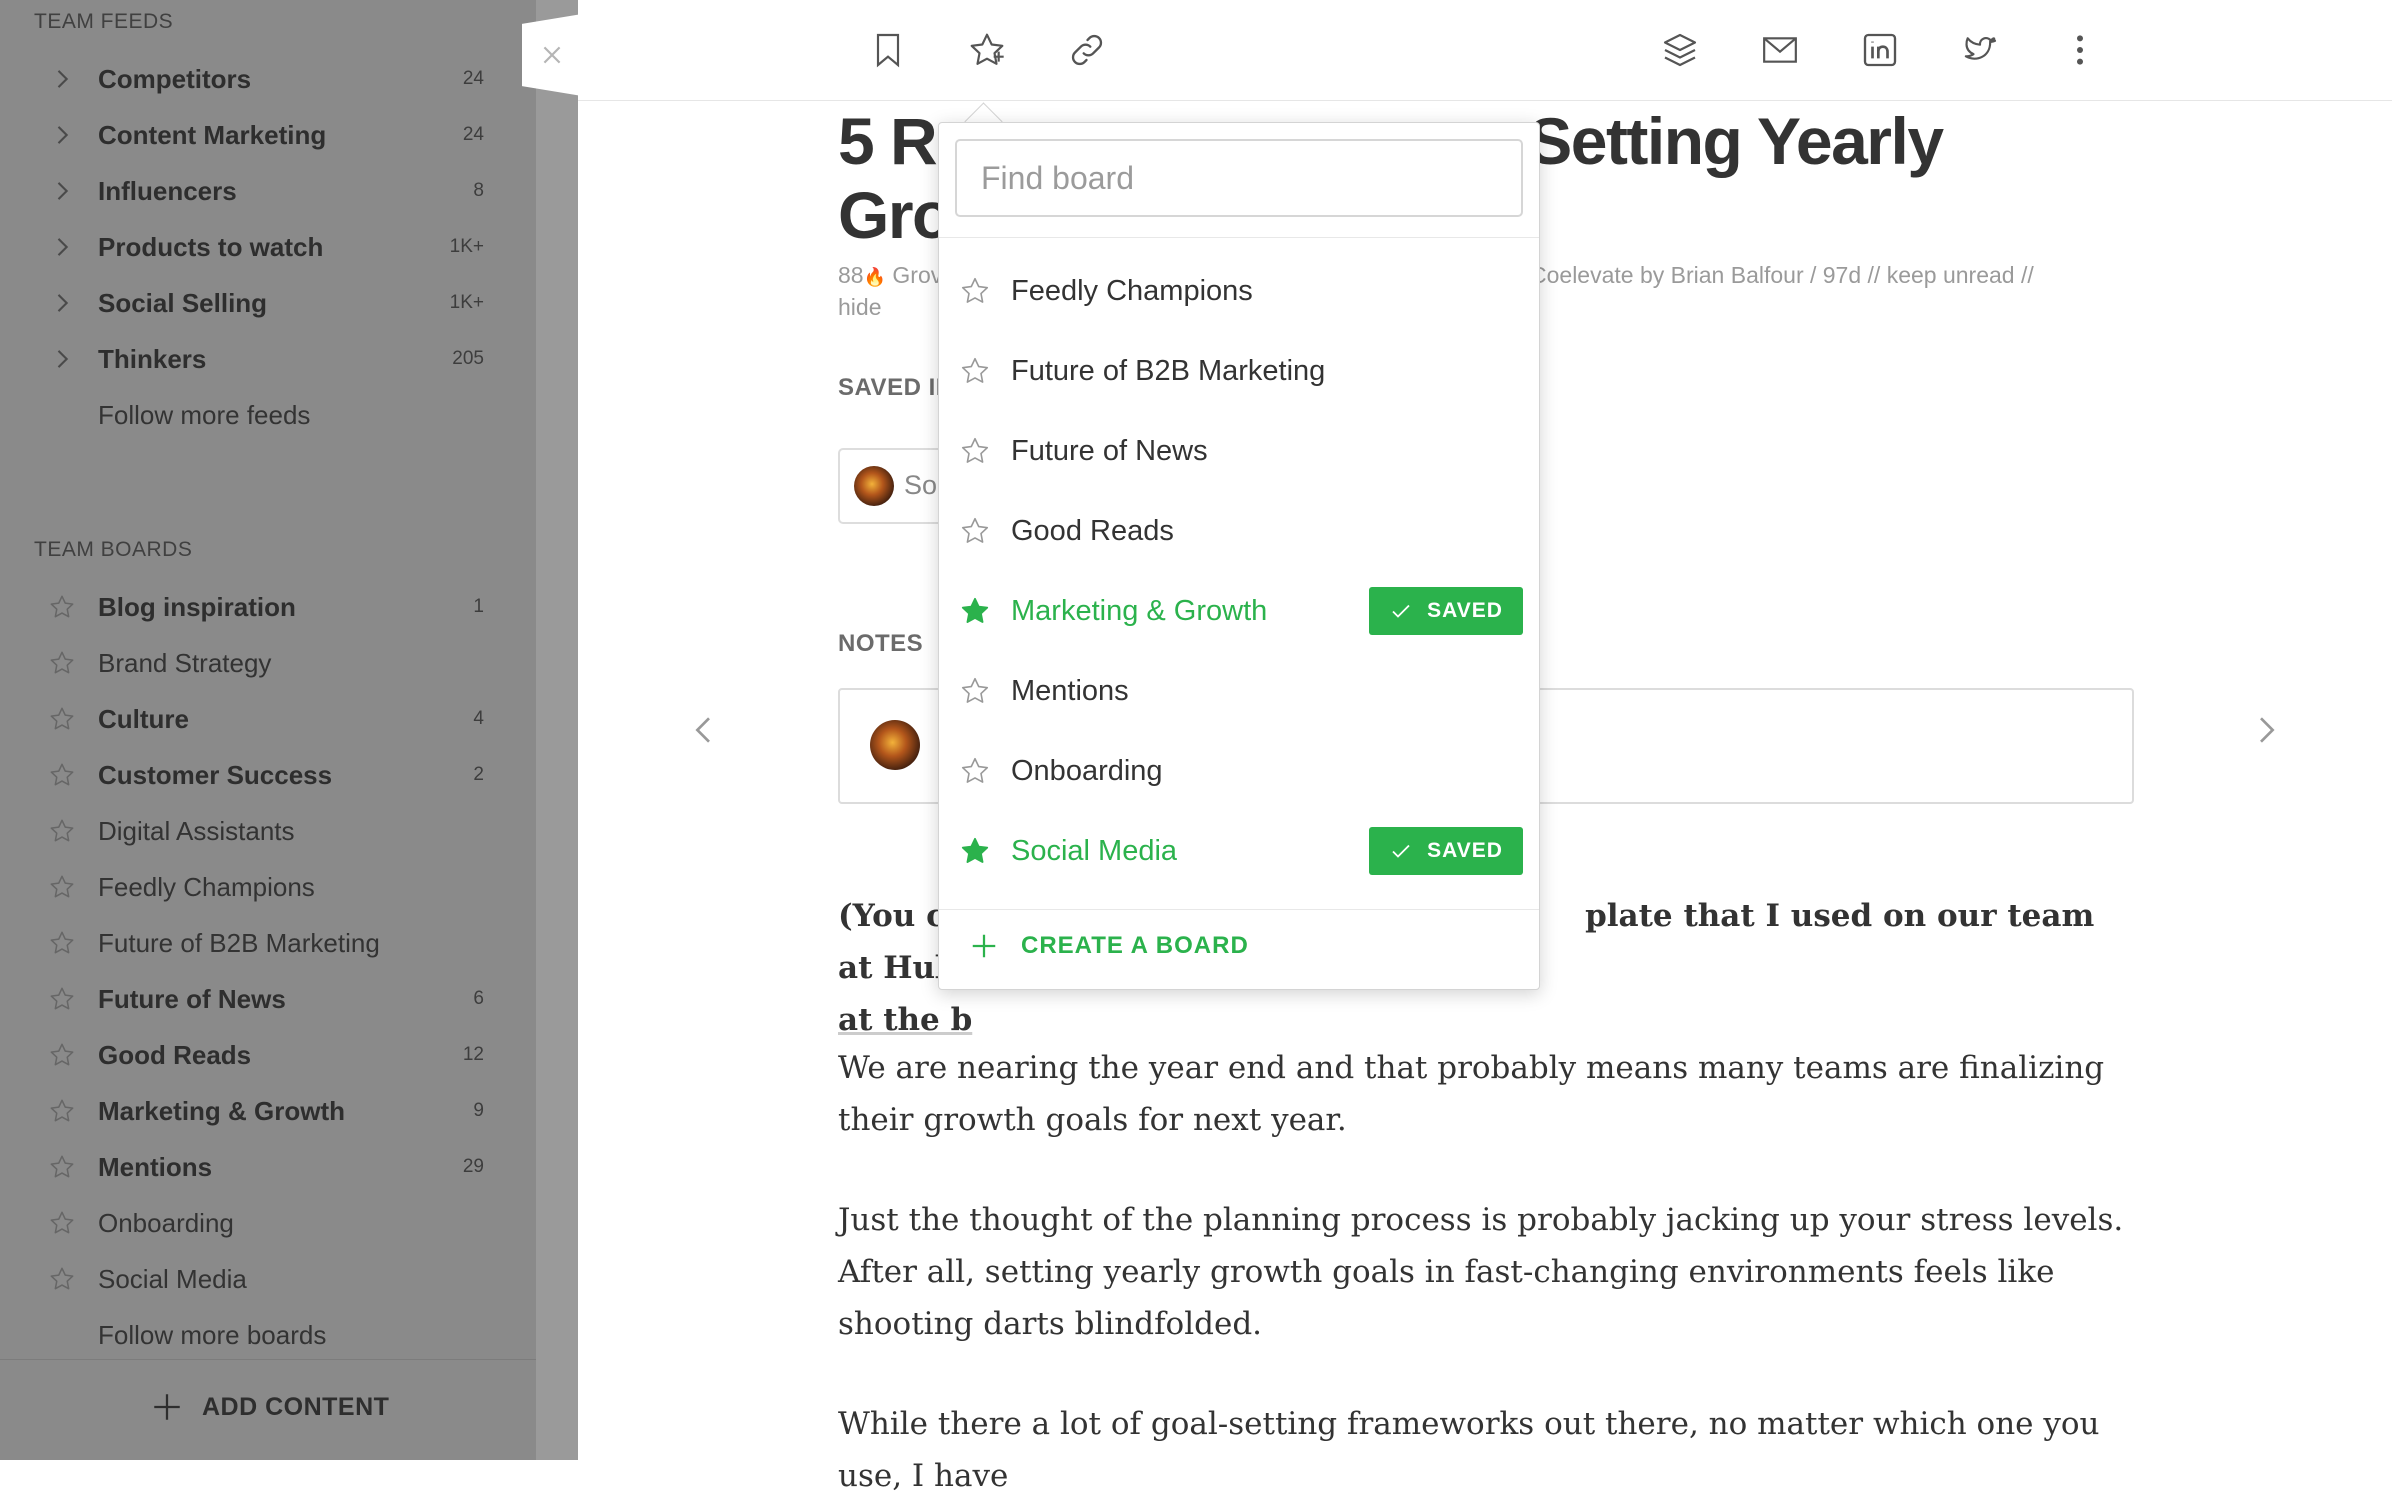 The width and height of the screenshot is (2392, 1502). What do you see at coordinates (211, 246) in the screenshot?
I see `sidebar-feed-label: Products to watch` at bounding box center [211, 246].